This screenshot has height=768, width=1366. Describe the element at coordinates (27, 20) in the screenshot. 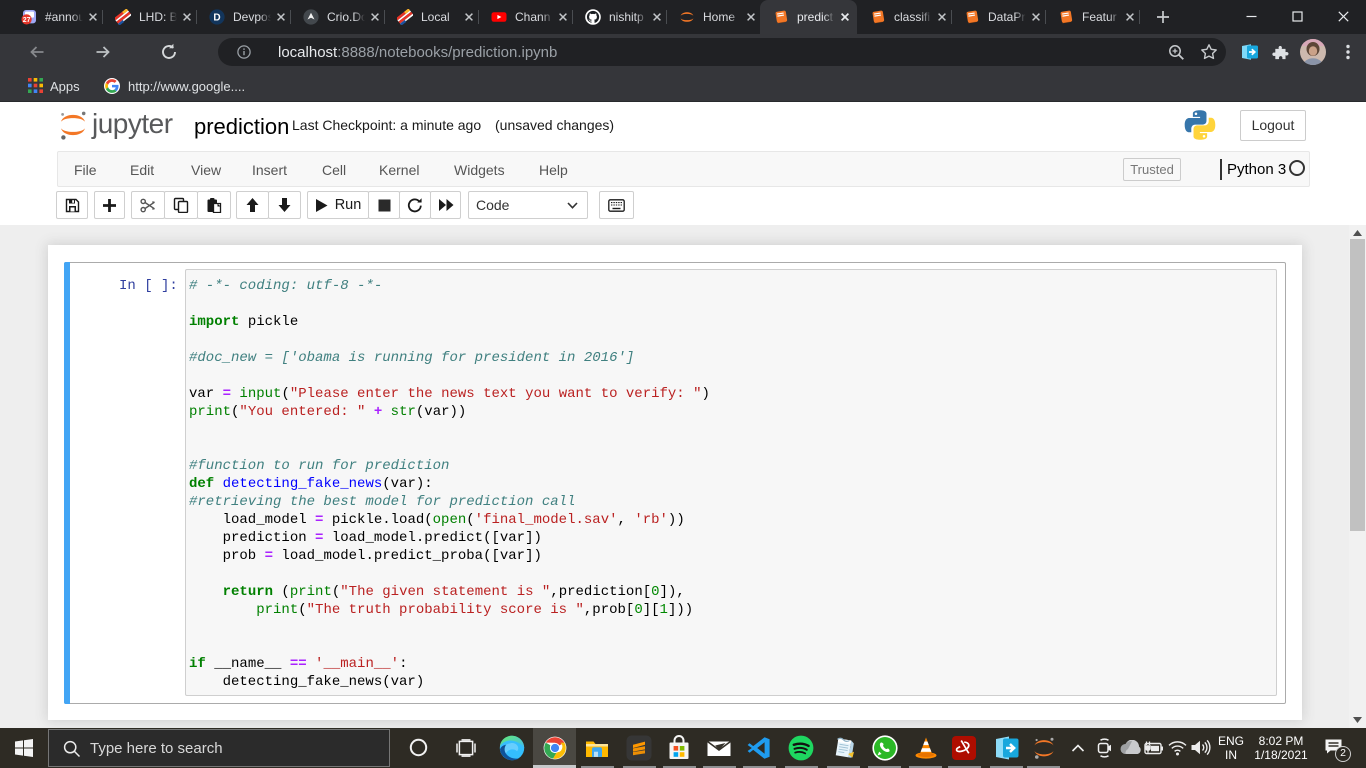

I see `svg-text: 27` at that location.